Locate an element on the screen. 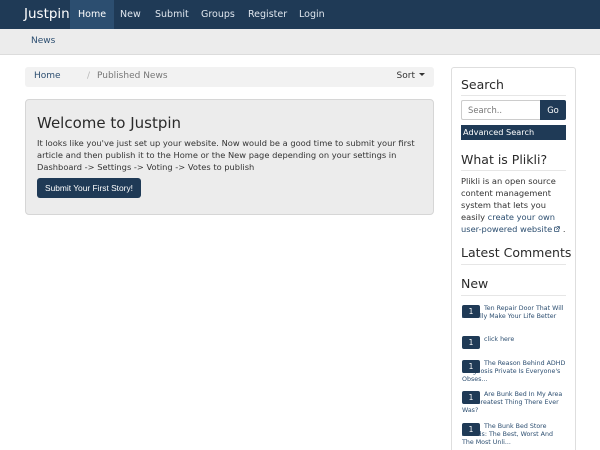  list-item: 1 click here is located at coordinates (514, 342).